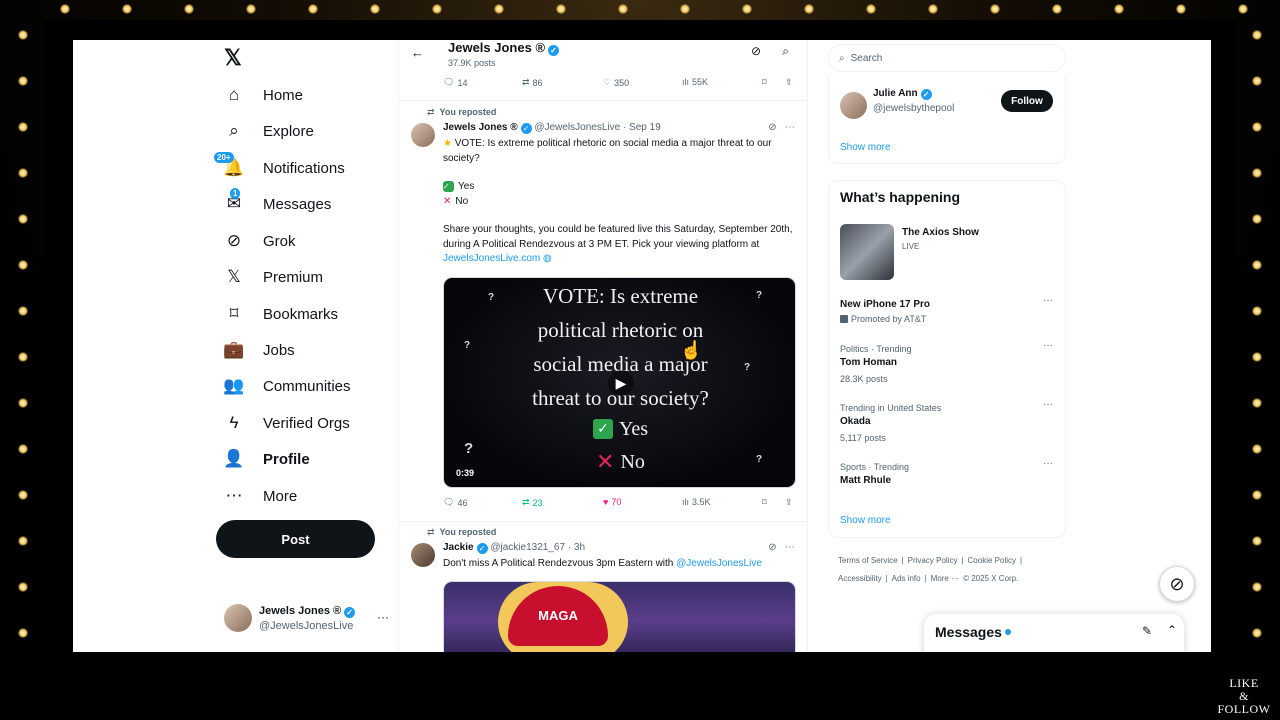 Image resolution: width=1280 pixels, height=720 pixels. What do you see at coordinates (992, 560) in the screenshot?
I see `footer-link: Cookie Policy` at bounding box center [992, 560].